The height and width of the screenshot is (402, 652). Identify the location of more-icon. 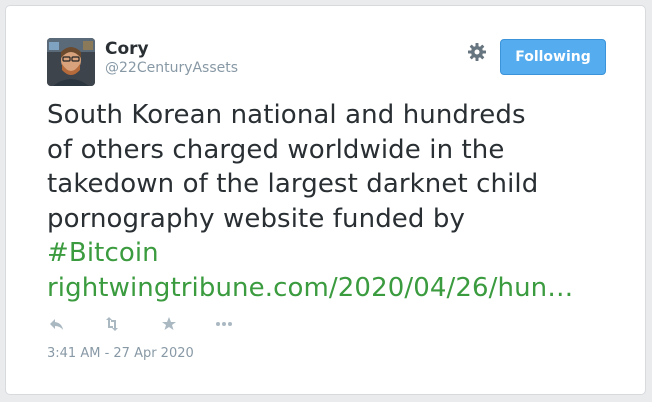
(224, 324).